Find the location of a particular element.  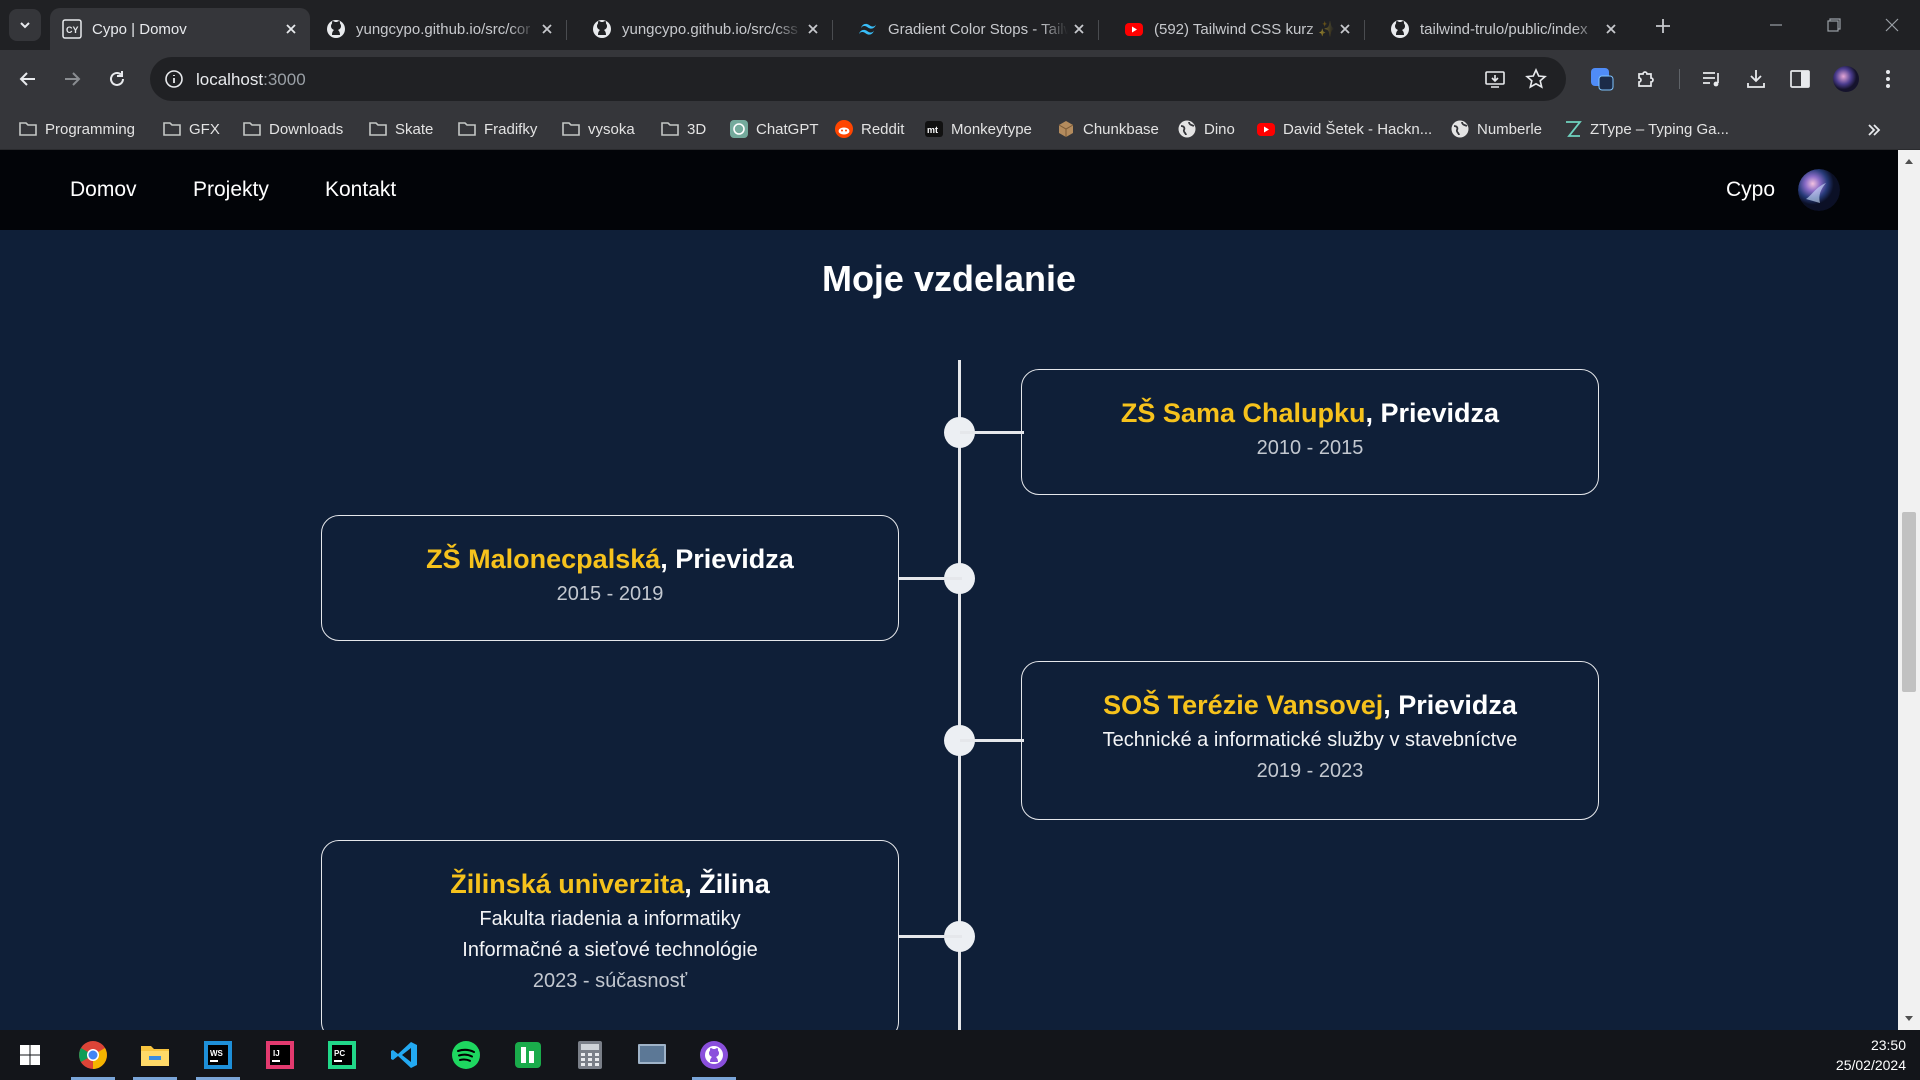

nav-link-projekty: Projekty is located at coordinates (231, 190).